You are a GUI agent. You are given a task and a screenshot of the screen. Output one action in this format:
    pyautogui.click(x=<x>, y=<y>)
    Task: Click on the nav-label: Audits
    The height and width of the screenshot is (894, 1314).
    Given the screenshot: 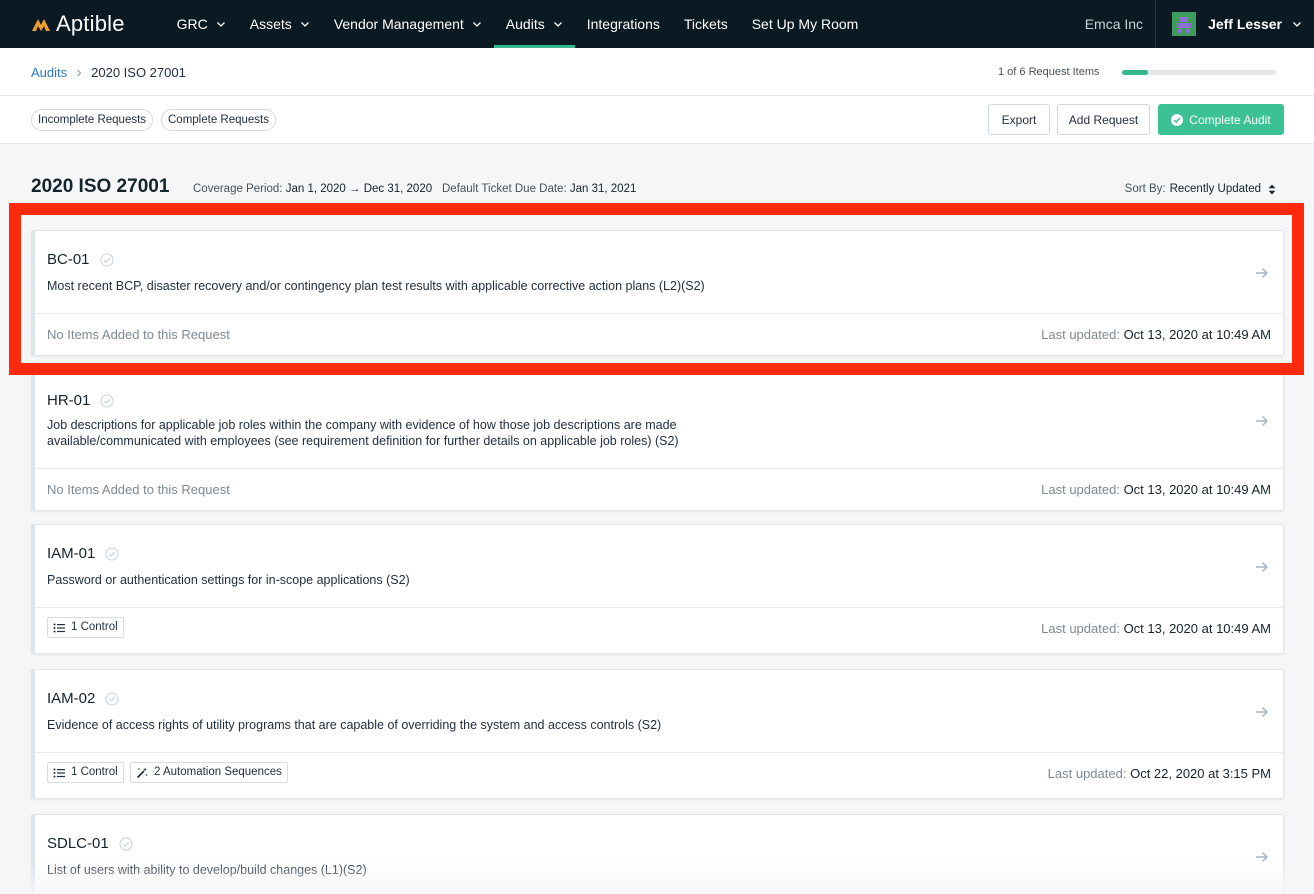 What is the action you would take?
    pyautogui.click(x=525, y=24)
    